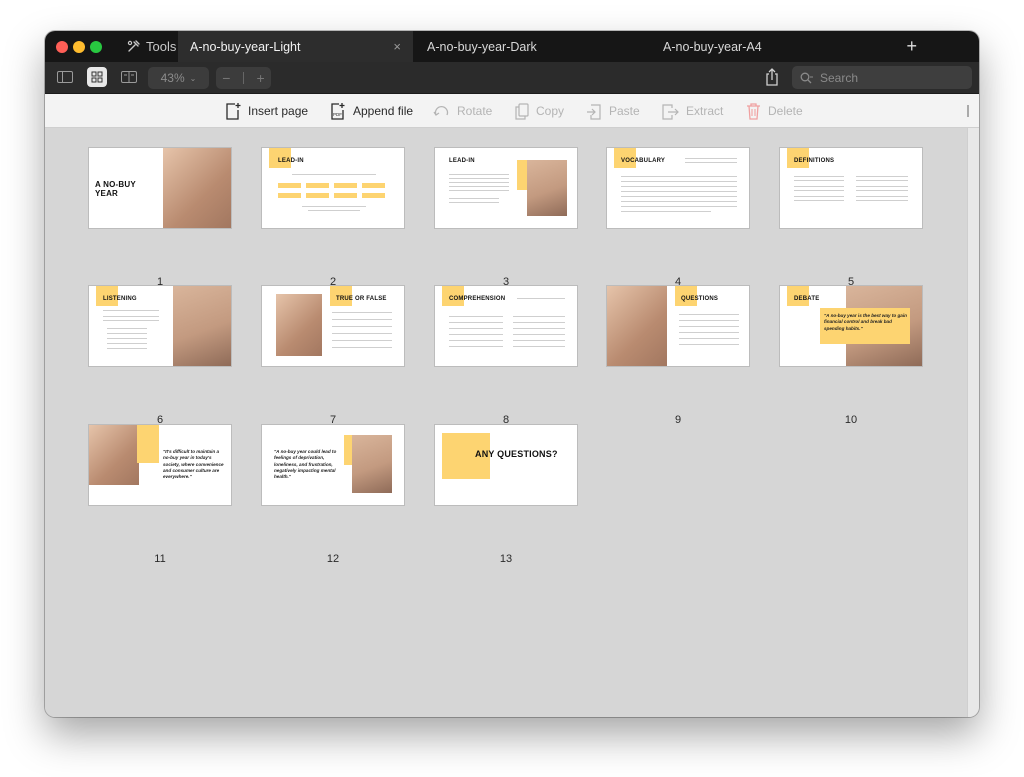 The height and width of the screenshot is (777, 1024). I want to click on page-thumbnail-2: LEAD-IN, so click(333, 188).